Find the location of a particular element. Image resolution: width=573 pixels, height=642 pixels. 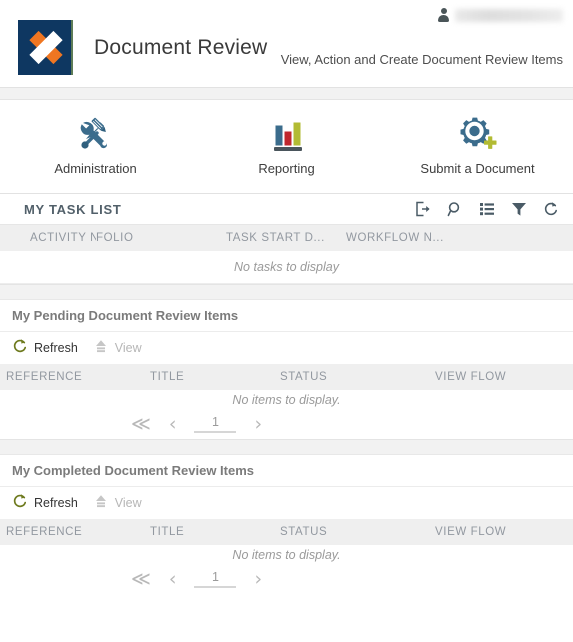

user-account is located at coordinates (500, 15).